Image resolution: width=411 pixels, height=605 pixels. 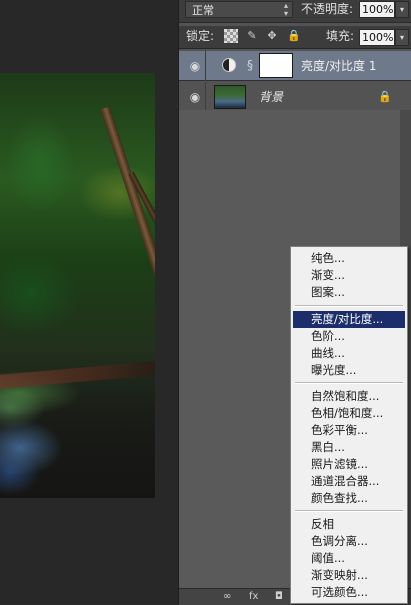 What do you see at coordinates (271, 97) in the screenshot?
I see `layer-name: 背景` at bounding box center [271, 97].